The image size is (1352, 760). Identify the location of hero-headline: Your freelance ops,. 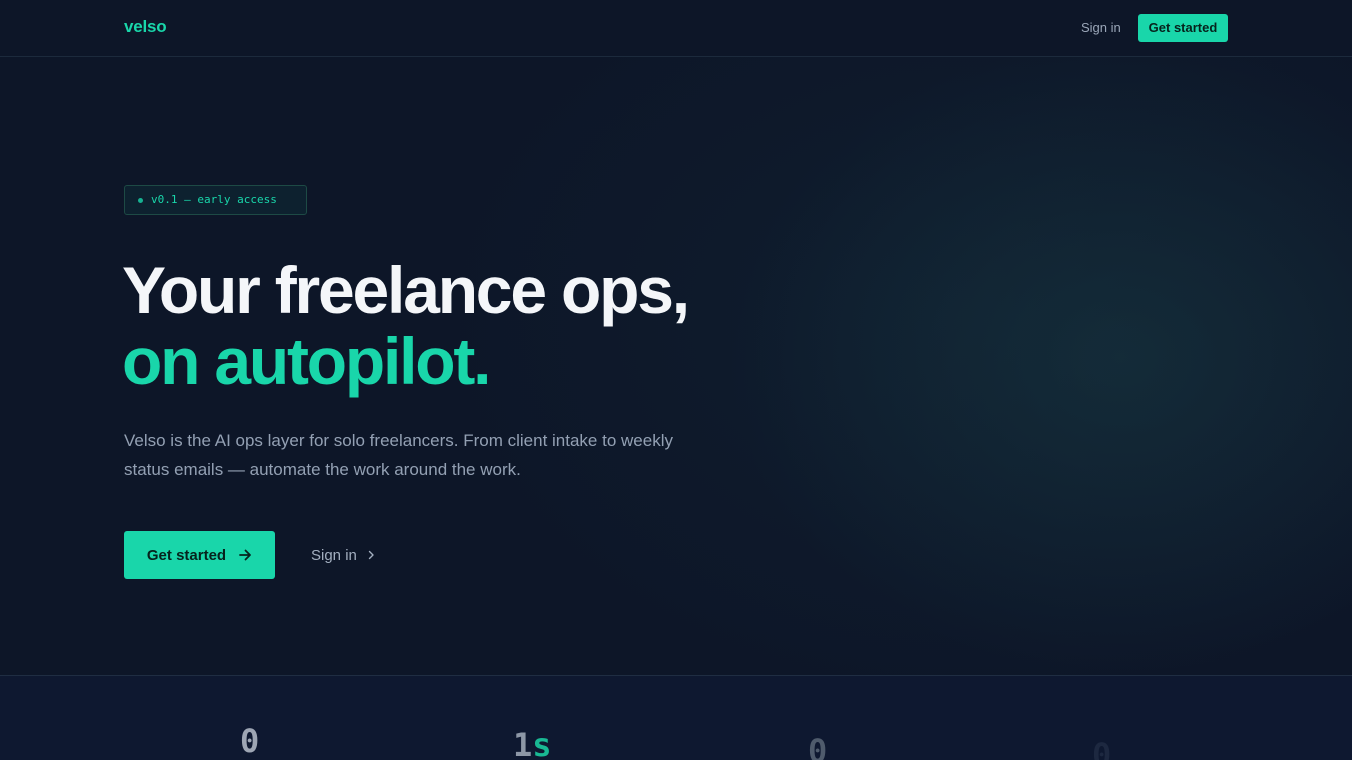
(406, 290).